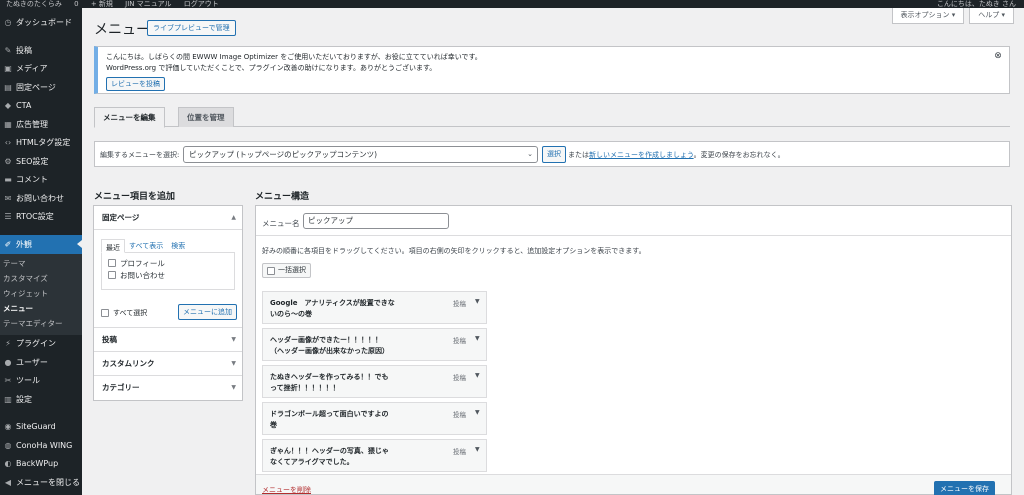 The image size is (1024, 495). Describe the element at coordinates (964, 488) in the screenshot. I see `save-menu-button: メニューを保存` at that location.